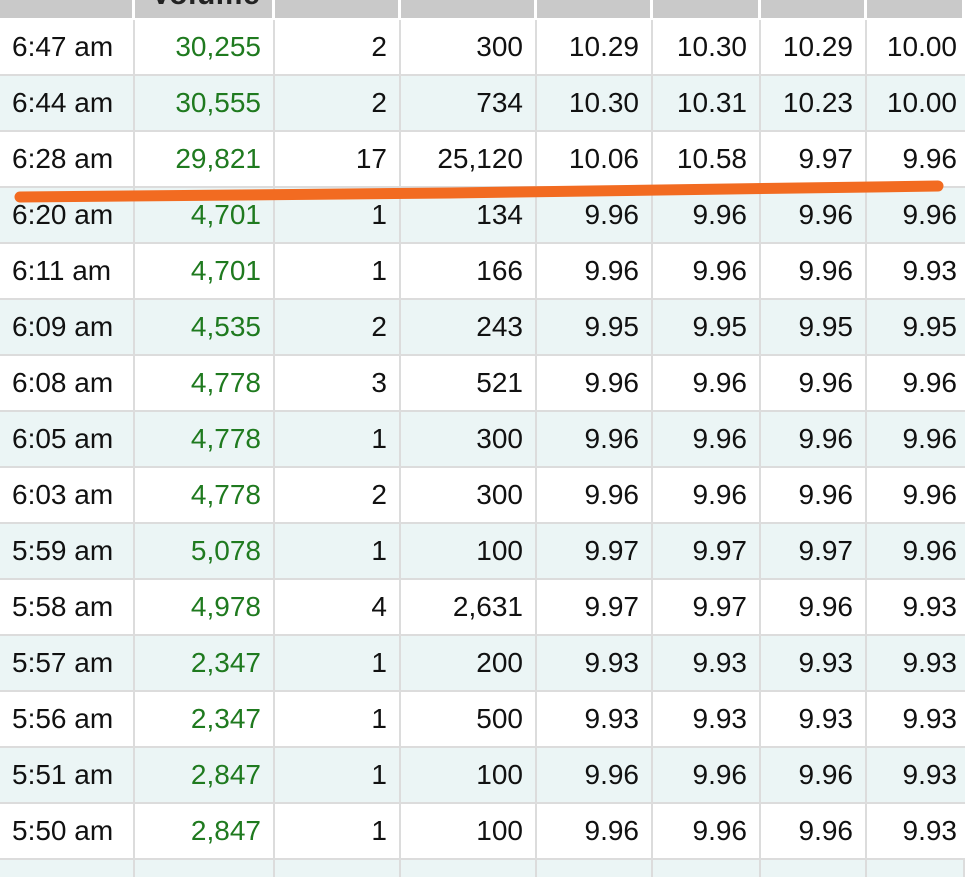 This screenshot has height=877, width=965. I want to click on table-row: 6:11 am 4,701 1 166 9.96 9.96 9.96 9.93, so click(482, 272).